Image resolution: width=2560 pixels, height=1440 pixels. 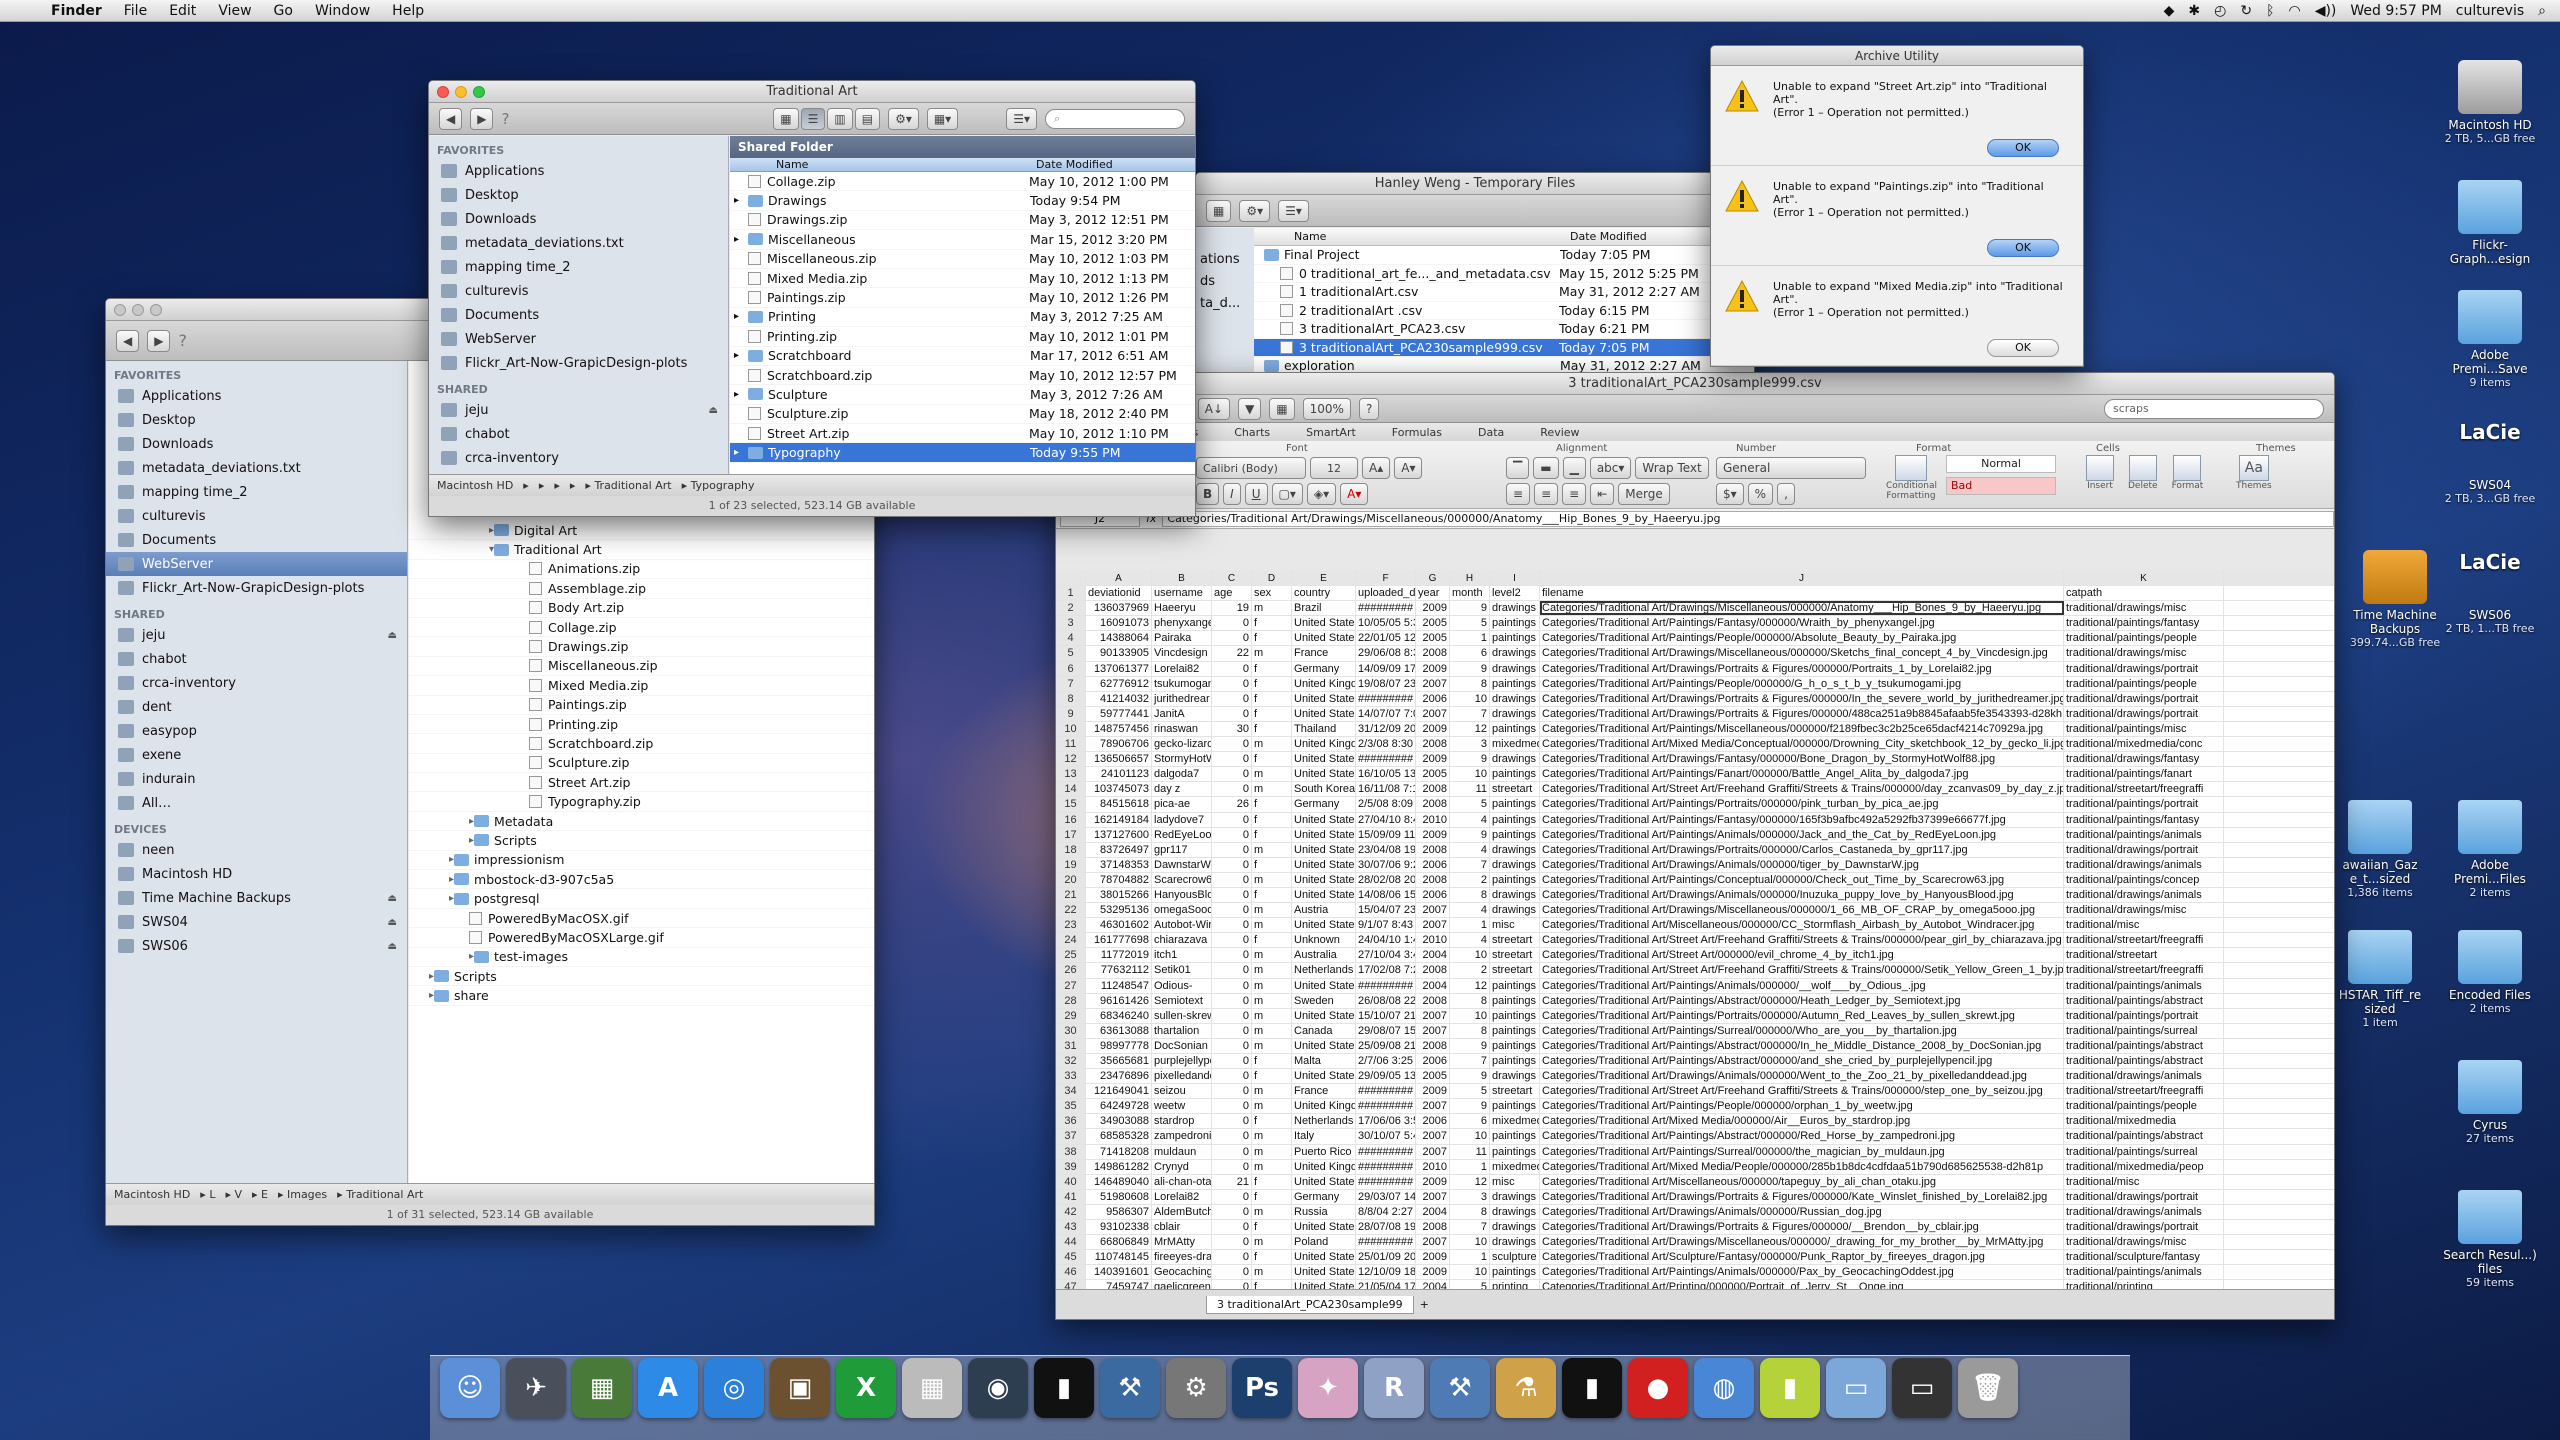 What do you see at coordinates (2144, 1000) in the screenshot?
I see `cell: traditional/paintings/abstract` at bounding box center [2144, 1000].